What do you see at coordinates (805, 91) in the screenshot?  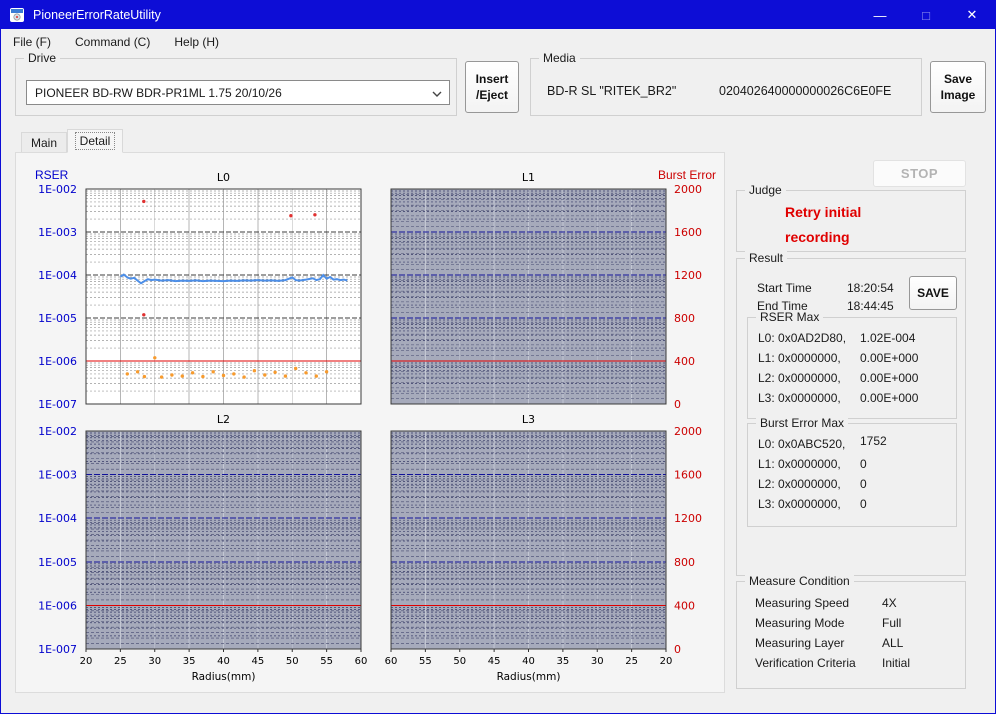 I see `media-id: 020402640000000026C6E0FE` at bounding box center [805, 91].